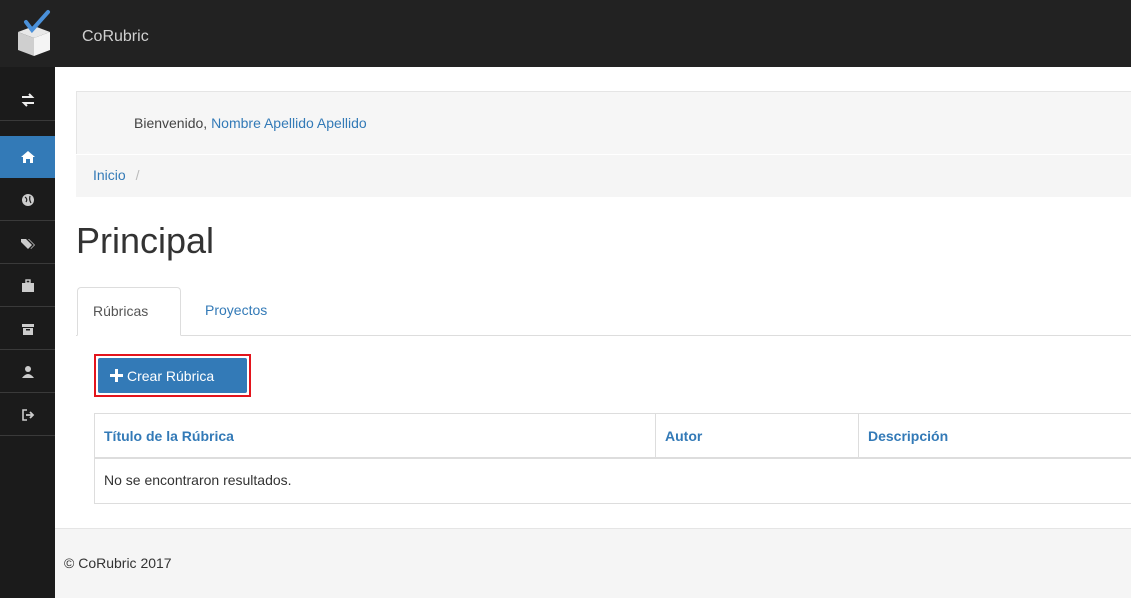 This screenshot has height=598, width=1131. I want to click on create-rubric-highlight: Crear Rúbrica, so click(172, 375).